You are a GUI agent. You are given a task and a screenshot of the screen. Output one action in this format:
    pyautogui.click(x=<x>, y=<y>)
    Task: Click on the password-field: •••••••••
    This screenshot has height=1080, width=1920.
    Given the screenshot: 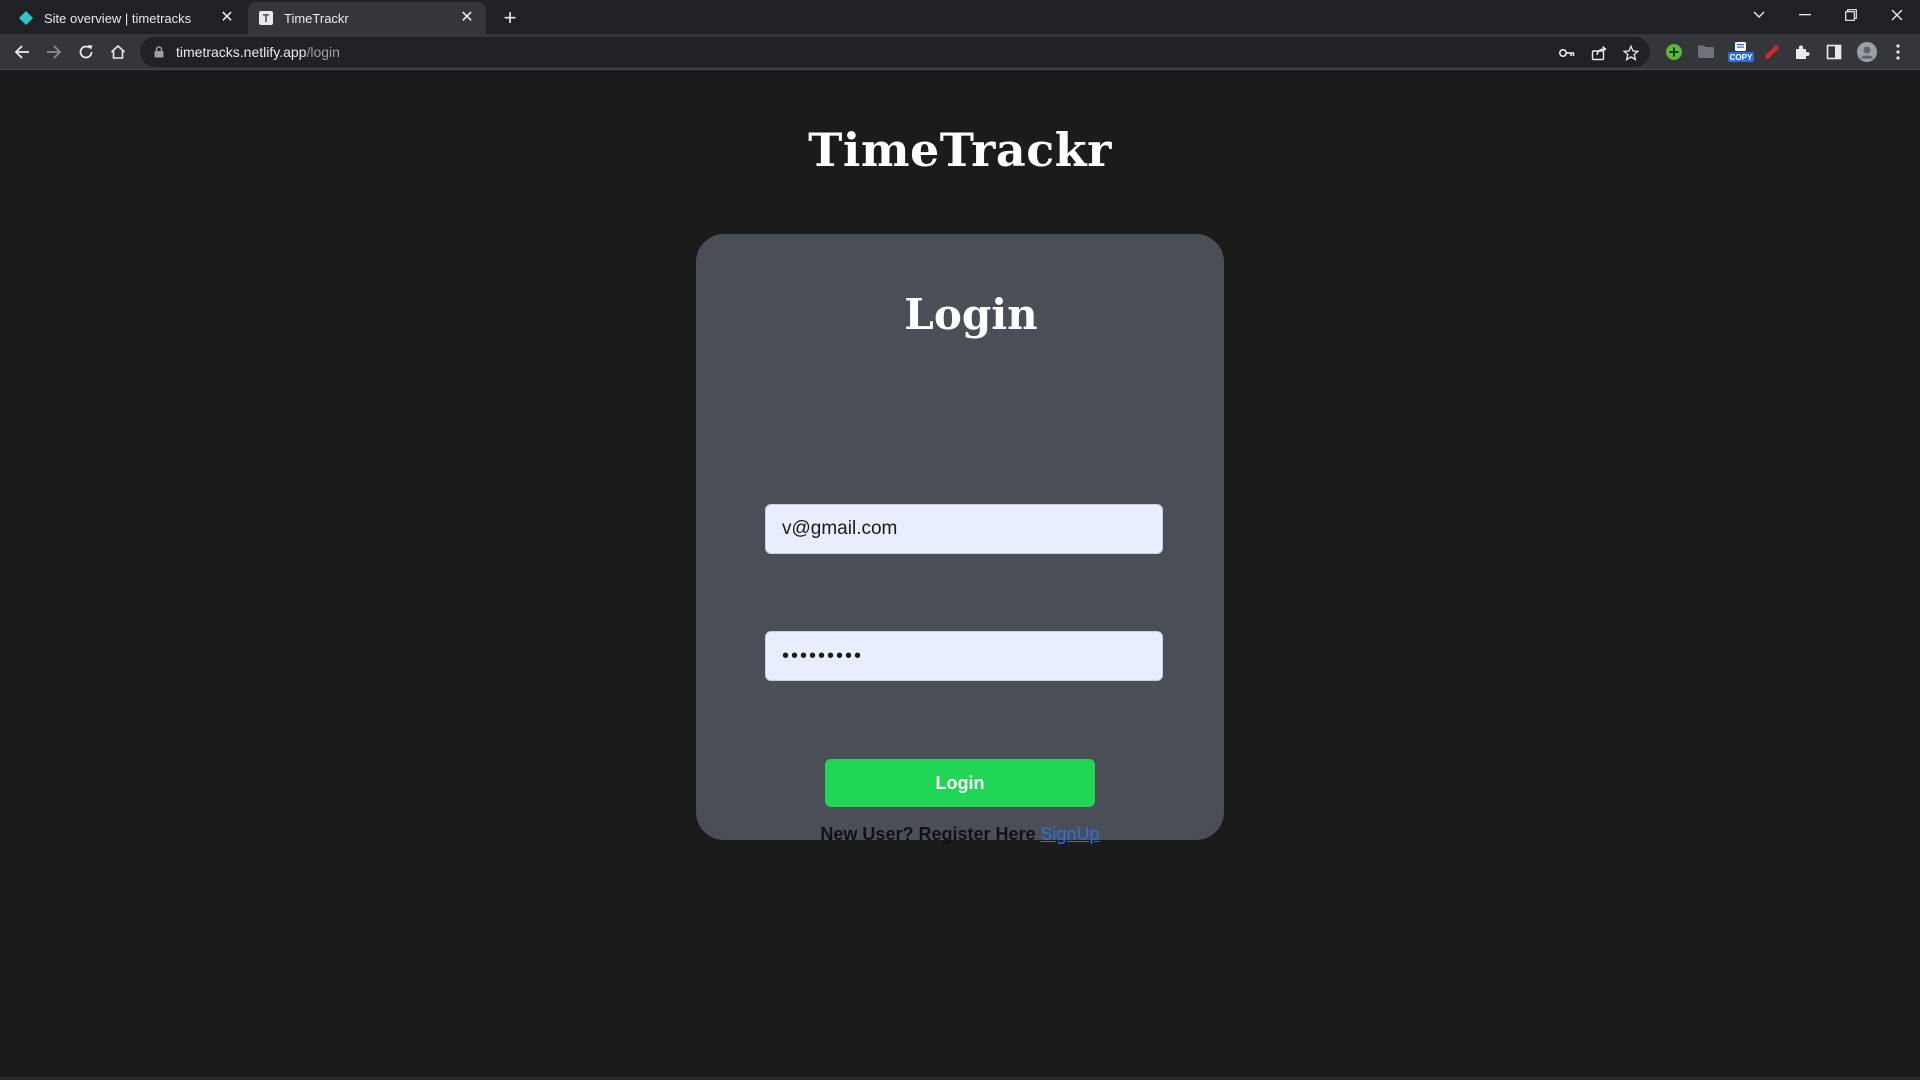 What is the action you would take?
    pyautogui.click(x=964, y=656)
    